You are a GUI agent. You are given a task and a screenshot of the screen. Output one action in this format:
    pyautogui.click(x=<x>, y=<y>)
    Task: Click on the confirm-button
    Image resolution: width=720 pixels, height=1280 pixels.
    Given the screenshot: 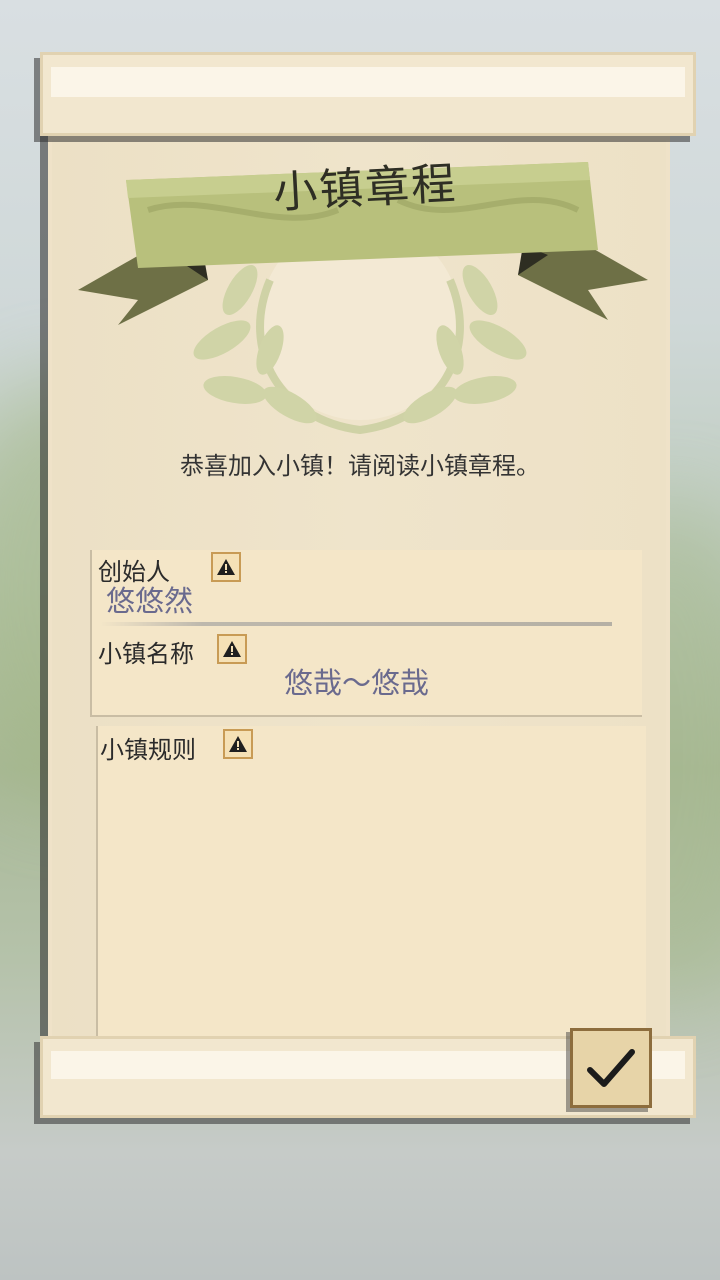 What is the action you would take?
    pyautogui.click(x=611, y=1068)
    